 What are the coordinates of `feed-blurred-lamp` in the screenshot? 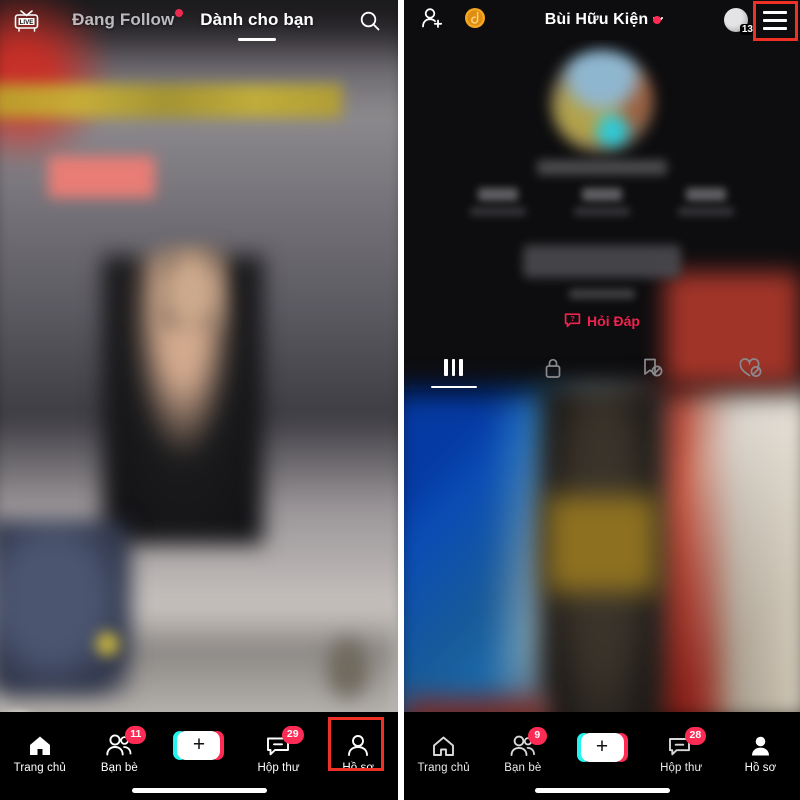 It's located at (348, 668).